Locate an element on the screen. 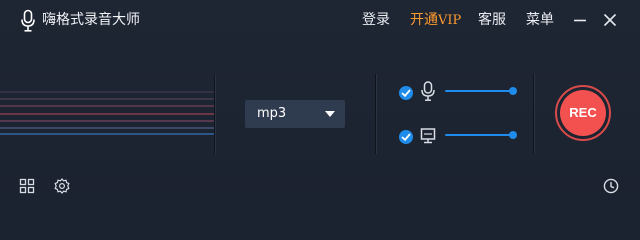  minimize-icon is located at coordinates (580, 20).